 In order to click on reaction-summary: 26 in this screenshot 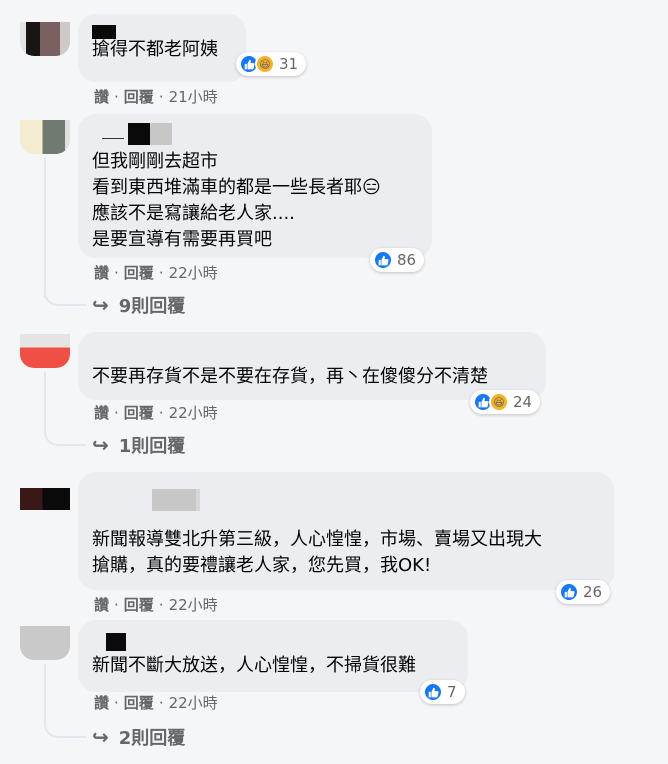, I will do `click(583, 592)`.